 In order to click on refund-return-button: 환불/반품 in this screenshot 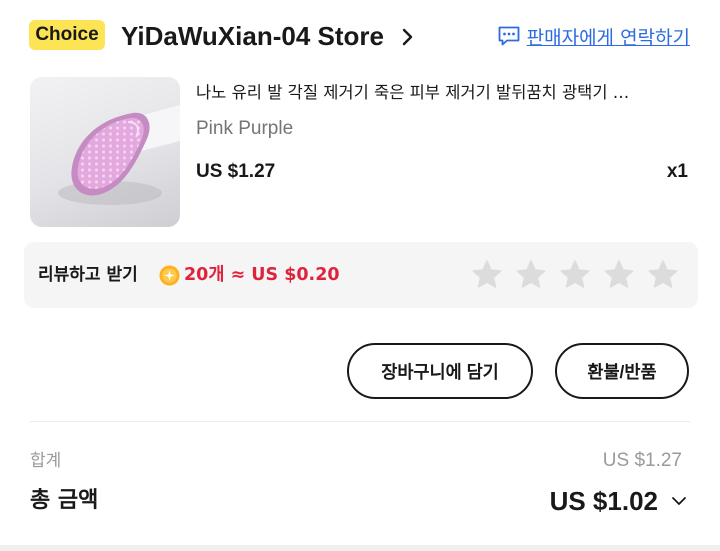, I will do `click(622, 371)`.